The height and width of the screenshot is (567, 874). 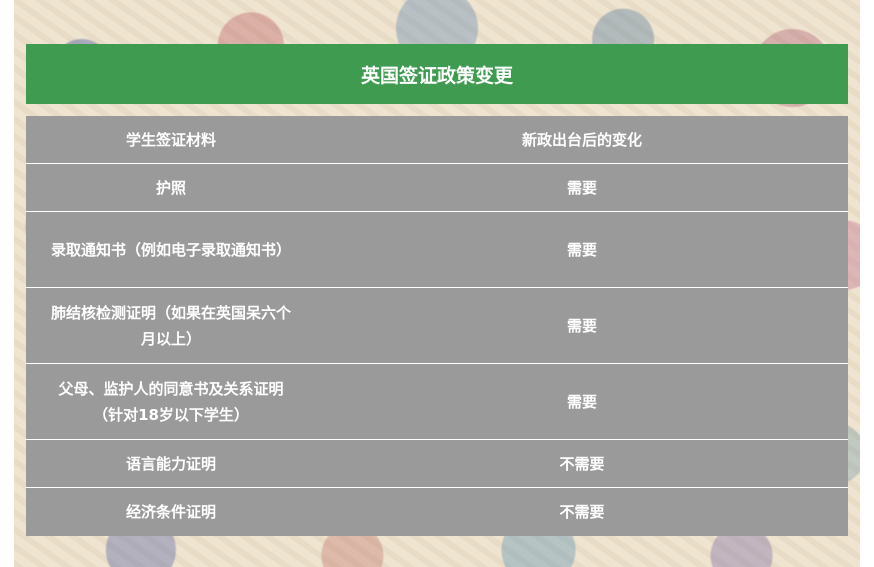 What do you see at coordinates (170, 139) in the screenshot?
I see `header-material: 学生签证材料` at bounding box center [170, 139].